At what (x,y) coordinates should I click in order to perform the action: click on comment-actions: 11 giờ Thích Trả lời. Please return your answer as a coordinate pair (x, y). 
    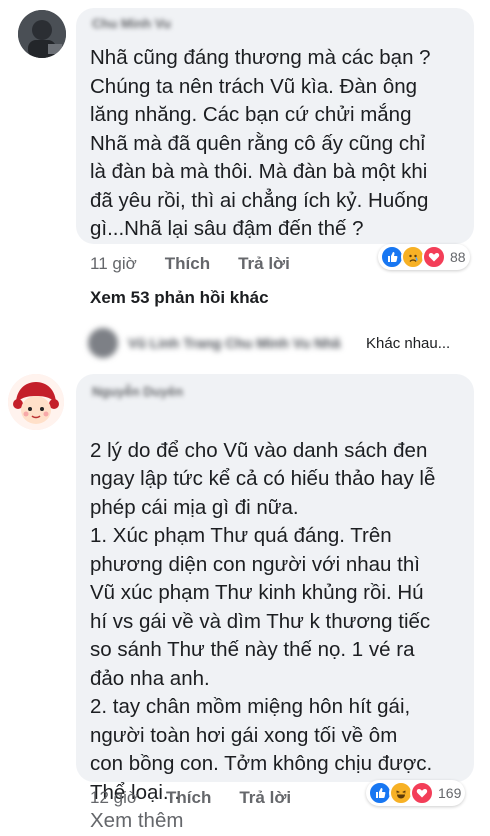
    Looking at the image, I should click on (204, 264).